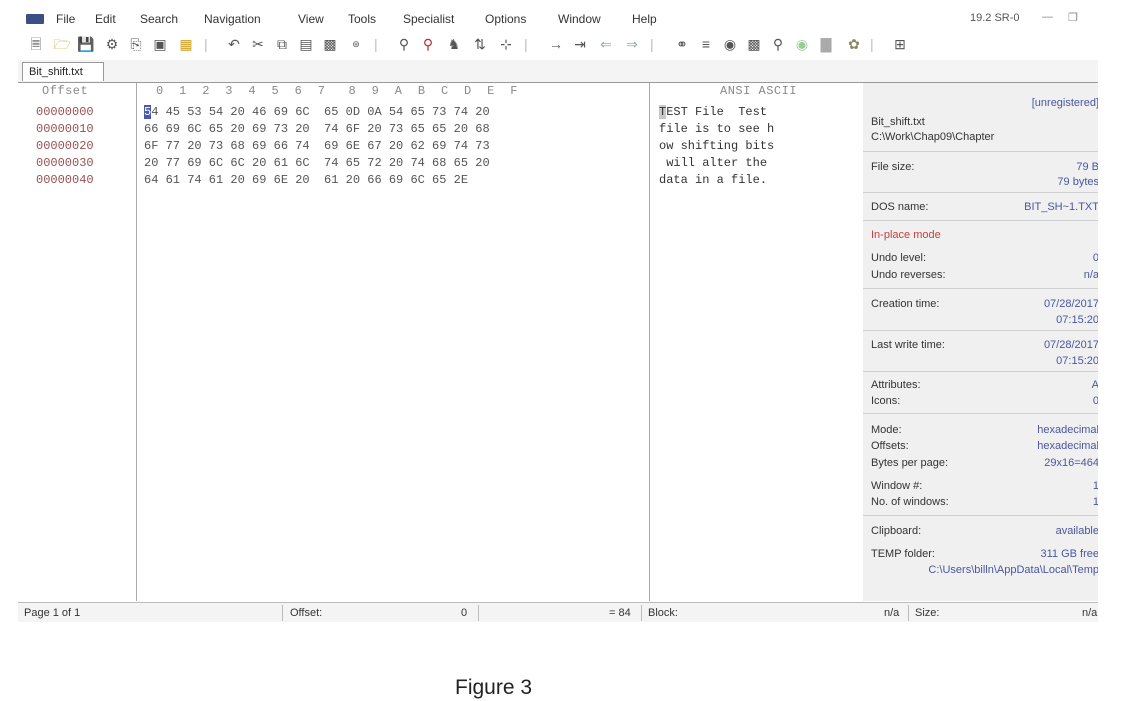 The height and width of the screenshot is (701, 1123). Describe the element at coordinates (36, 44) in the screenshot. I see `new-file-icon: 🗏` at that location.